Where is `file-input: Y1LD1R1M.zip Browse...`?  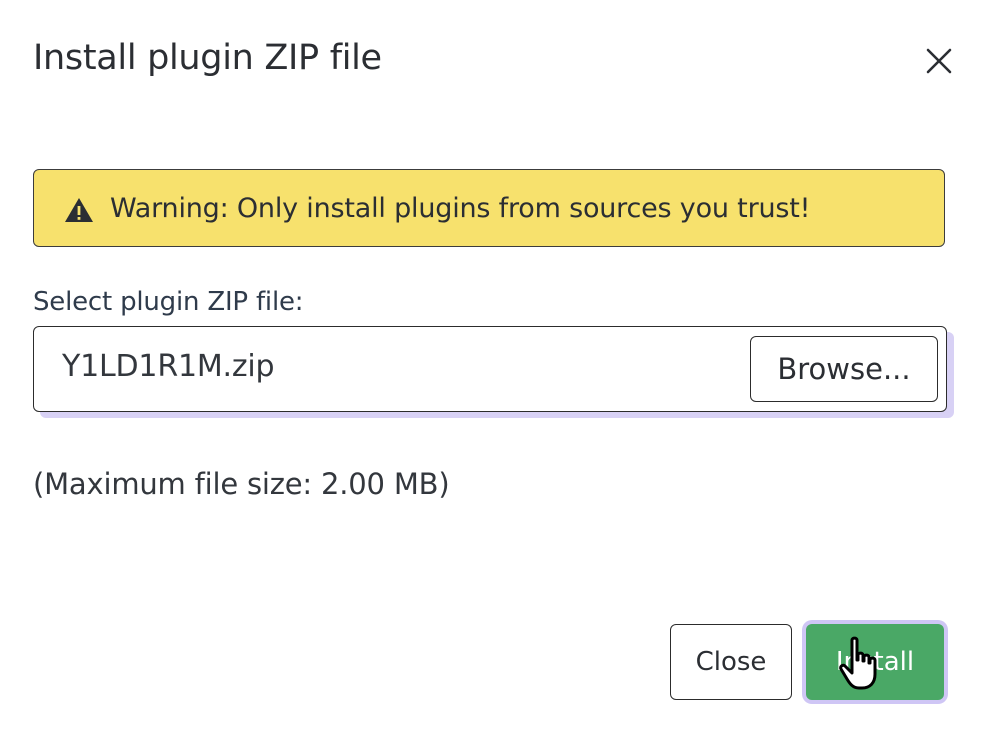 file-input: Y1LD1R1M.zip Browse... is located at coordinates (490, 369).